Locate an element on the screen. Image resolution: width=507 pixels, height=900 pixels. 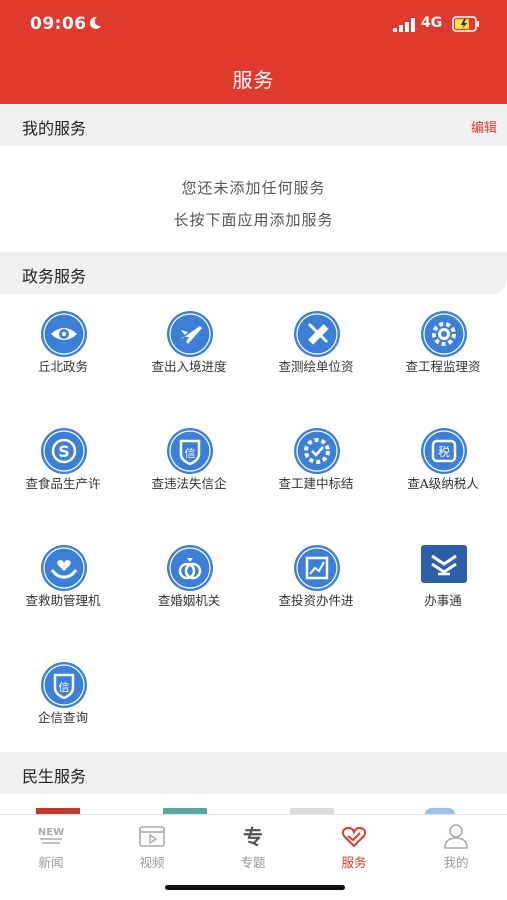
tab-label: 专题 is located at coordinates (253, 862).